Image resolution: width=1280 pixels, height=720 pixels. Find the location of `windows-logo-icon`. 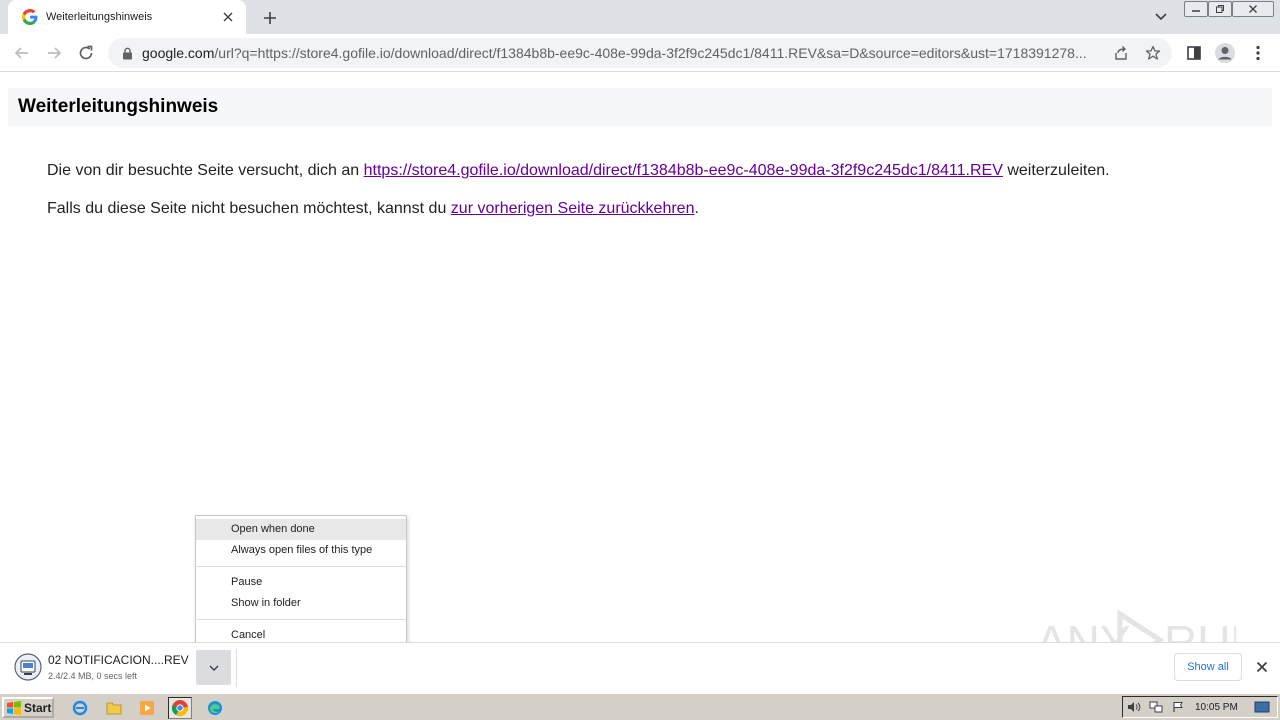

windows-logo-icon is located at coordinates (14, 707).